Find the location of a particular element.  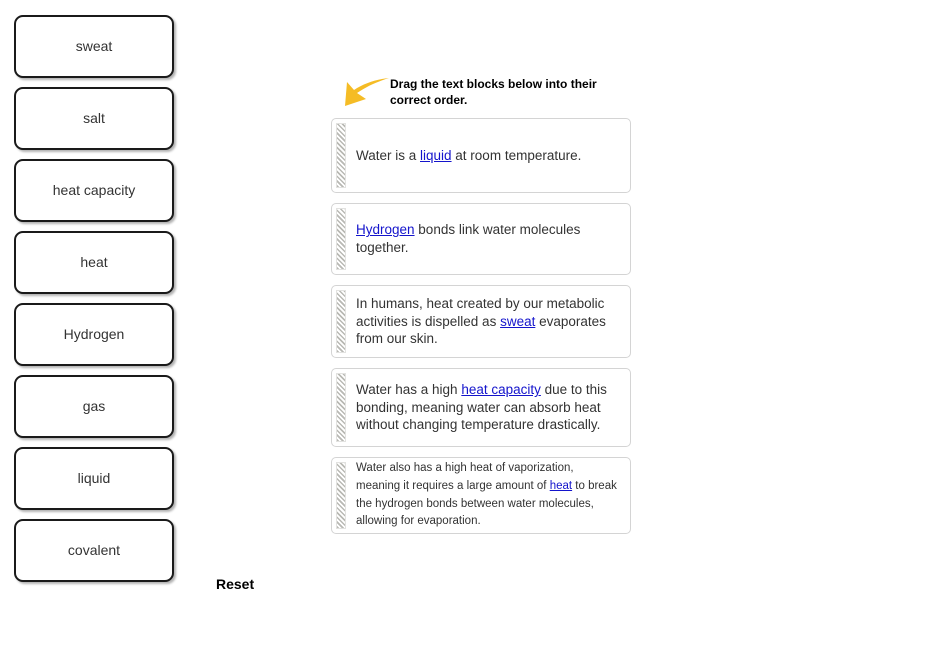

word-tile-label: Hydrogen is located at coordinates (94, 334).